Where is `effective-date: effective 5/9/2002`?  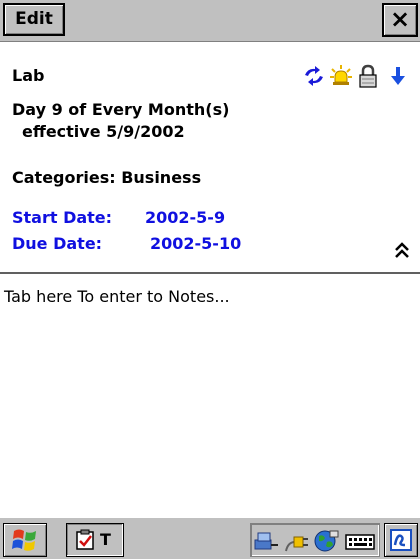
effective-date: effective 5/9/2002 is located at coordinates (103, 131).